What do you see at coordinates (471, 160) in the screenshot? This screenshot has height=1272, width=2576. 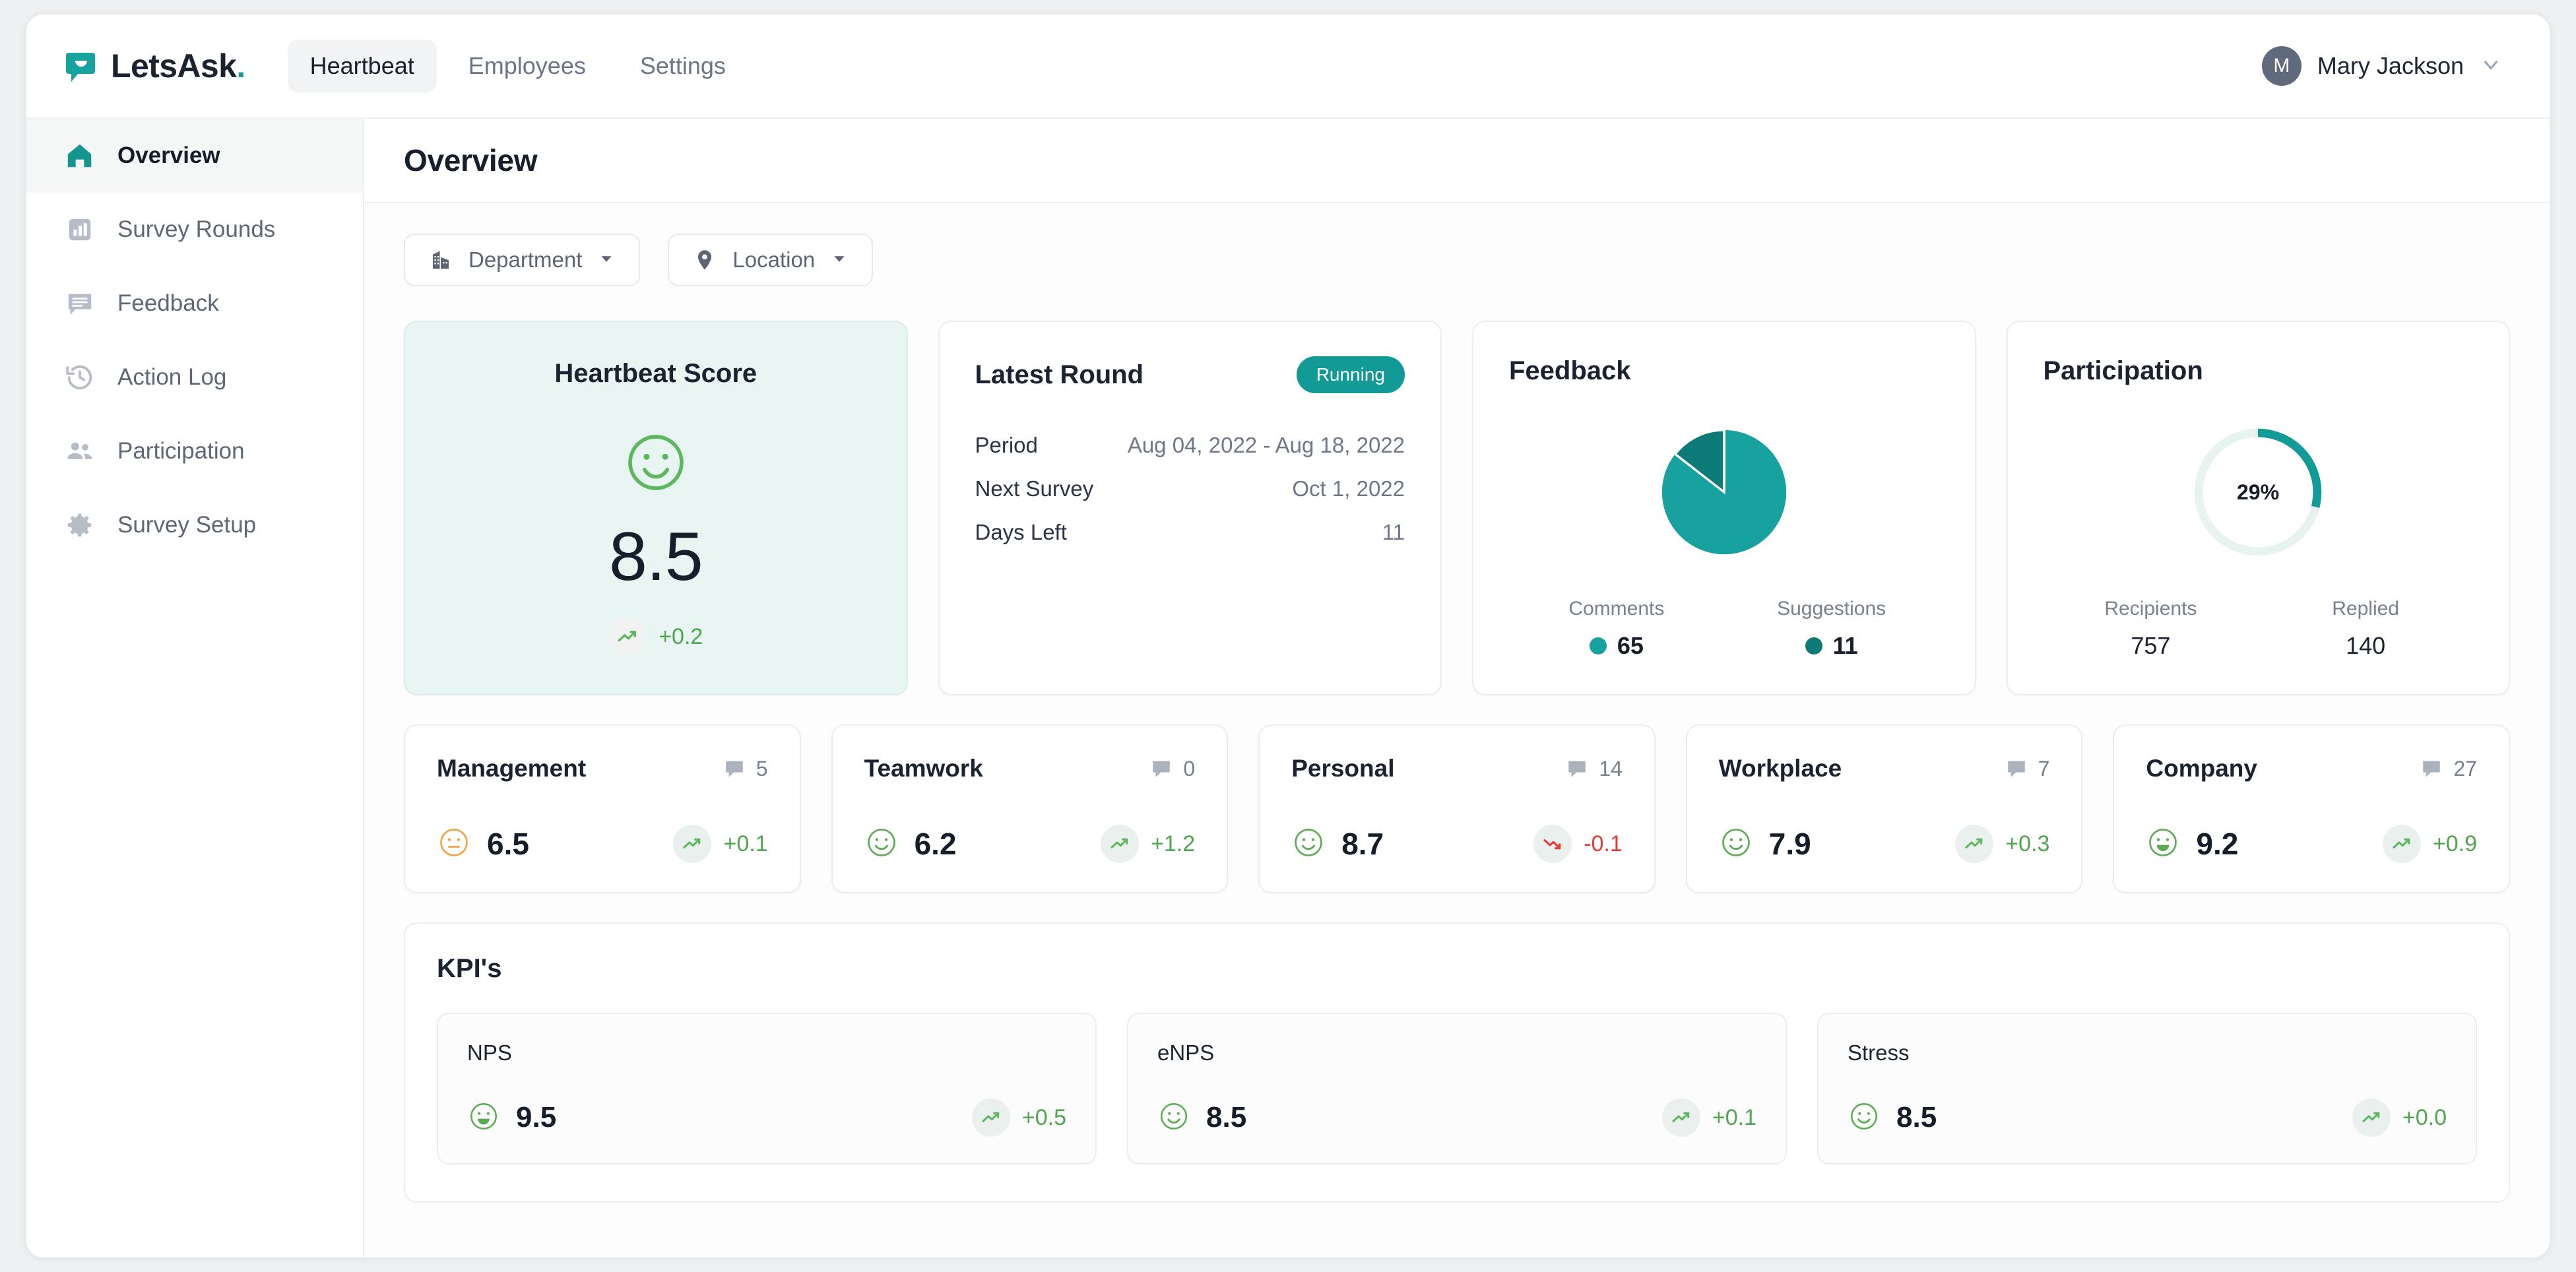 I see `page-title: Overview` at bounding box center [471, 160].